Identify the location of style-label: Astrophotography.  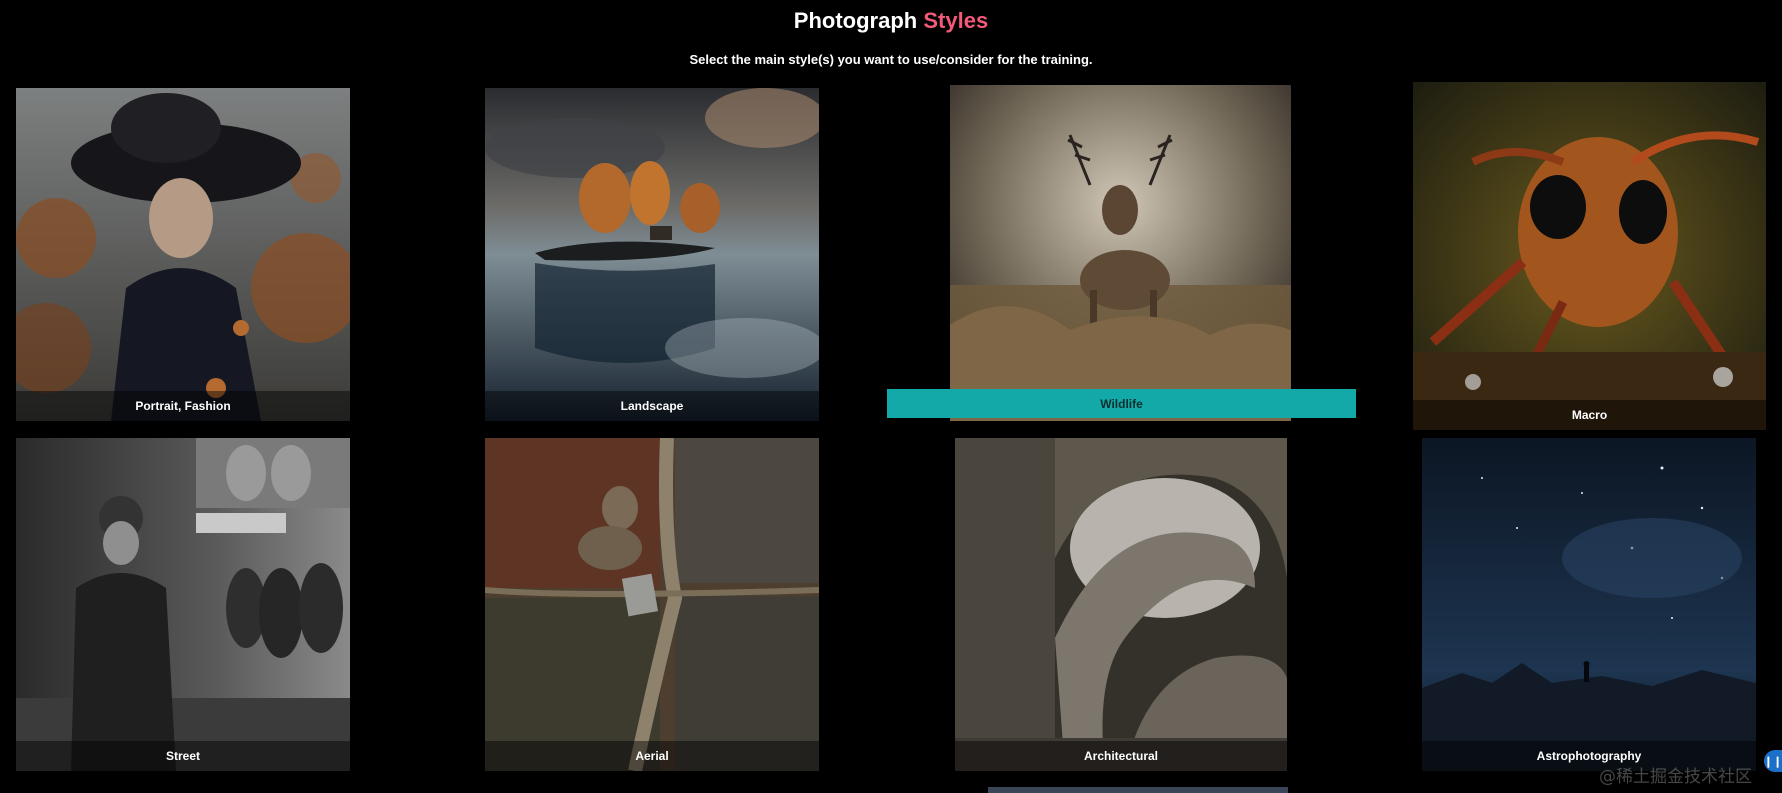
(1589, 756).